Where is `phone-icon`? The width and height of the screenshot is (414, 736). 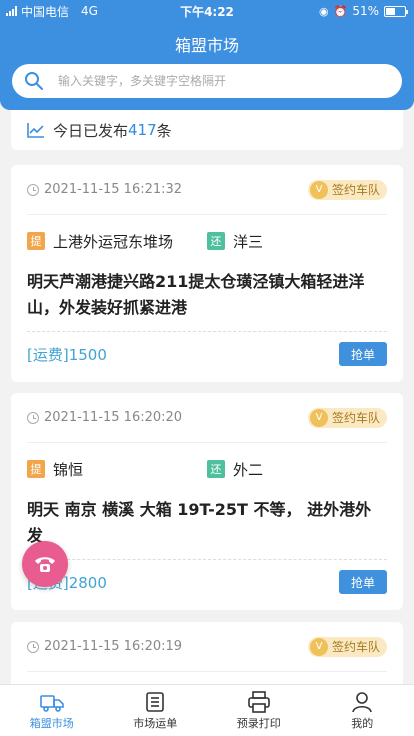 phone-icon is located at coordinates (45, 564).